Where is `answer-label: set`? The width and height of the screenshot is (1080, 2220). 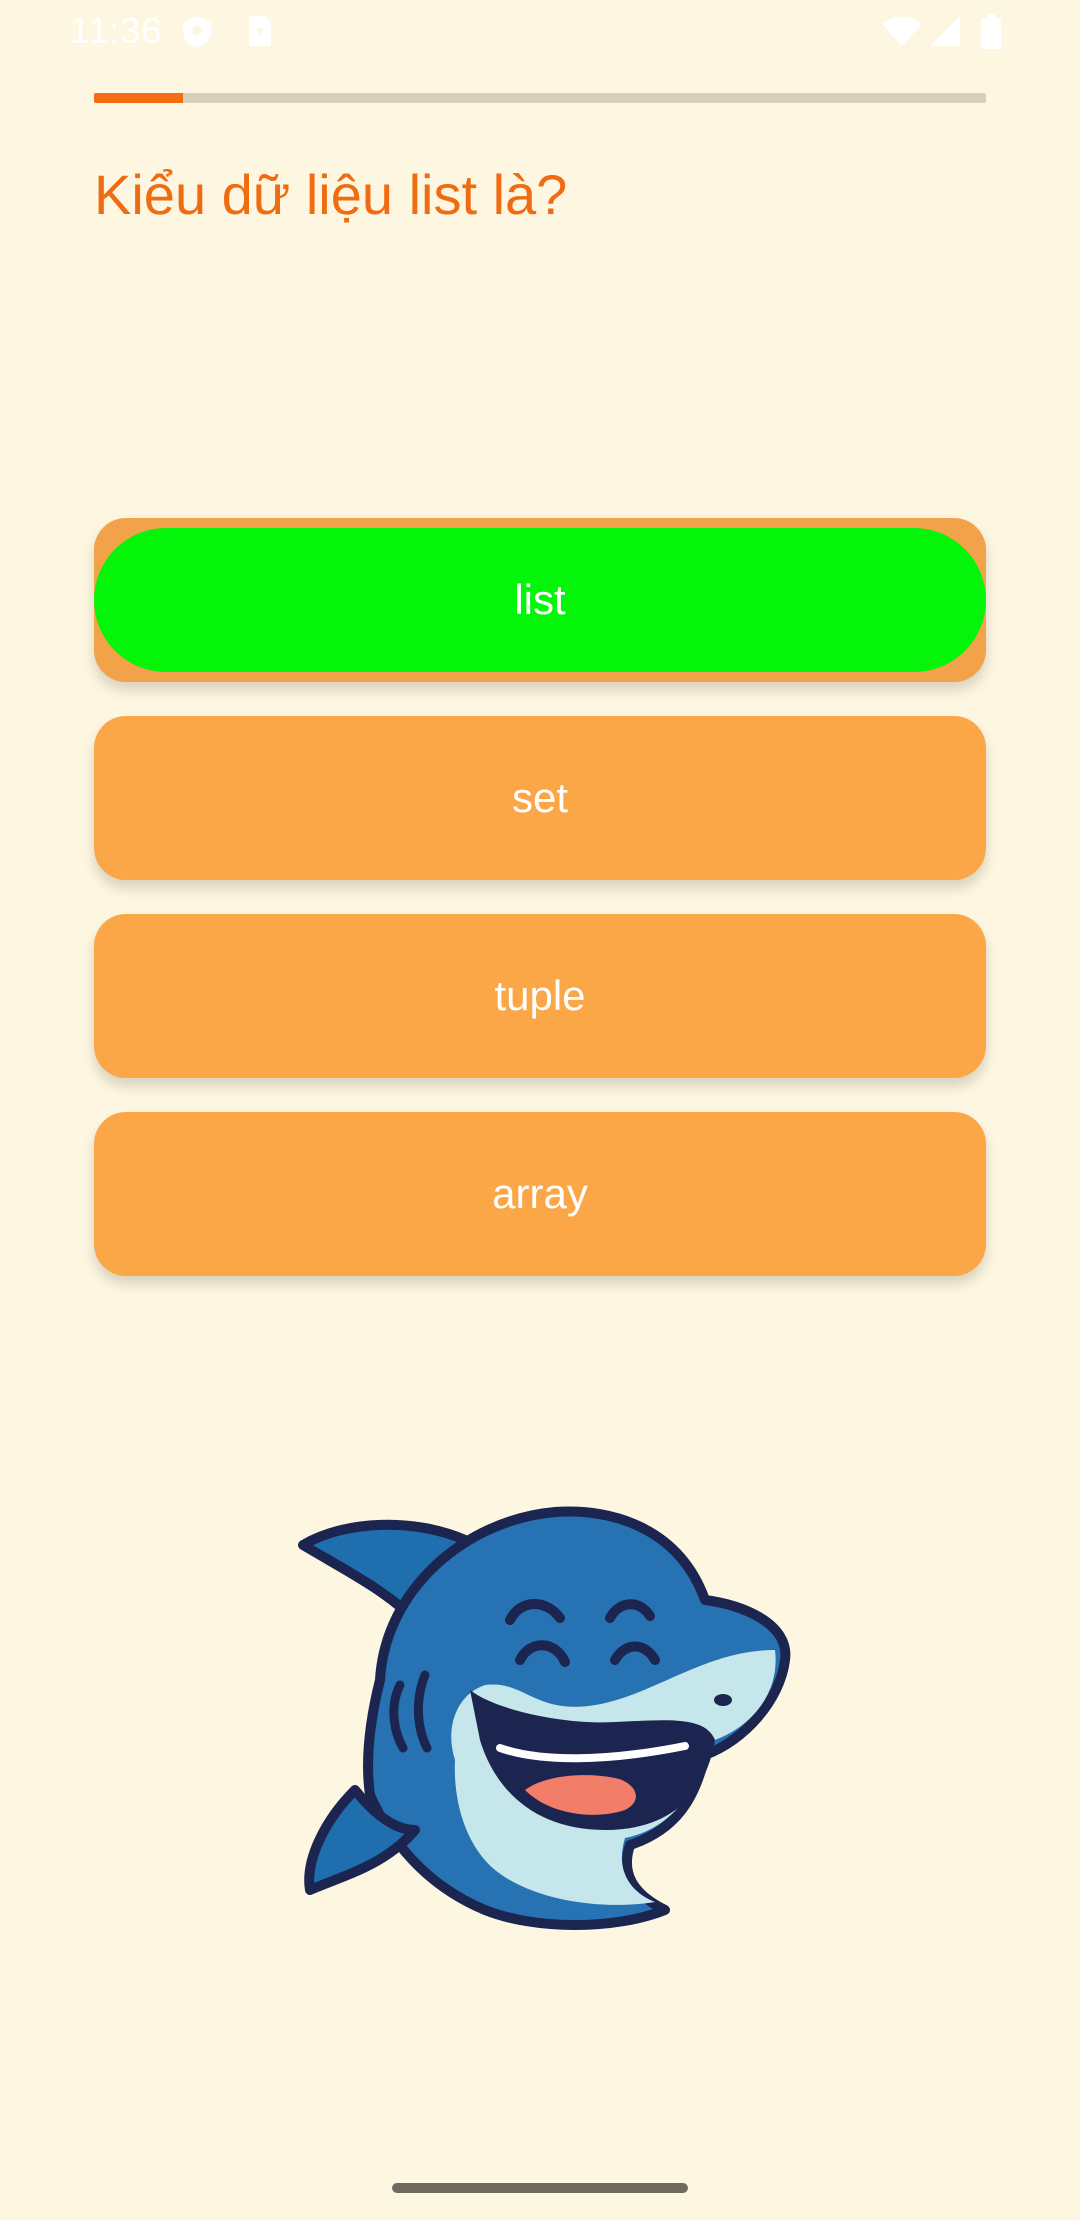
answer-label: set is located at coordinates (540, 797).